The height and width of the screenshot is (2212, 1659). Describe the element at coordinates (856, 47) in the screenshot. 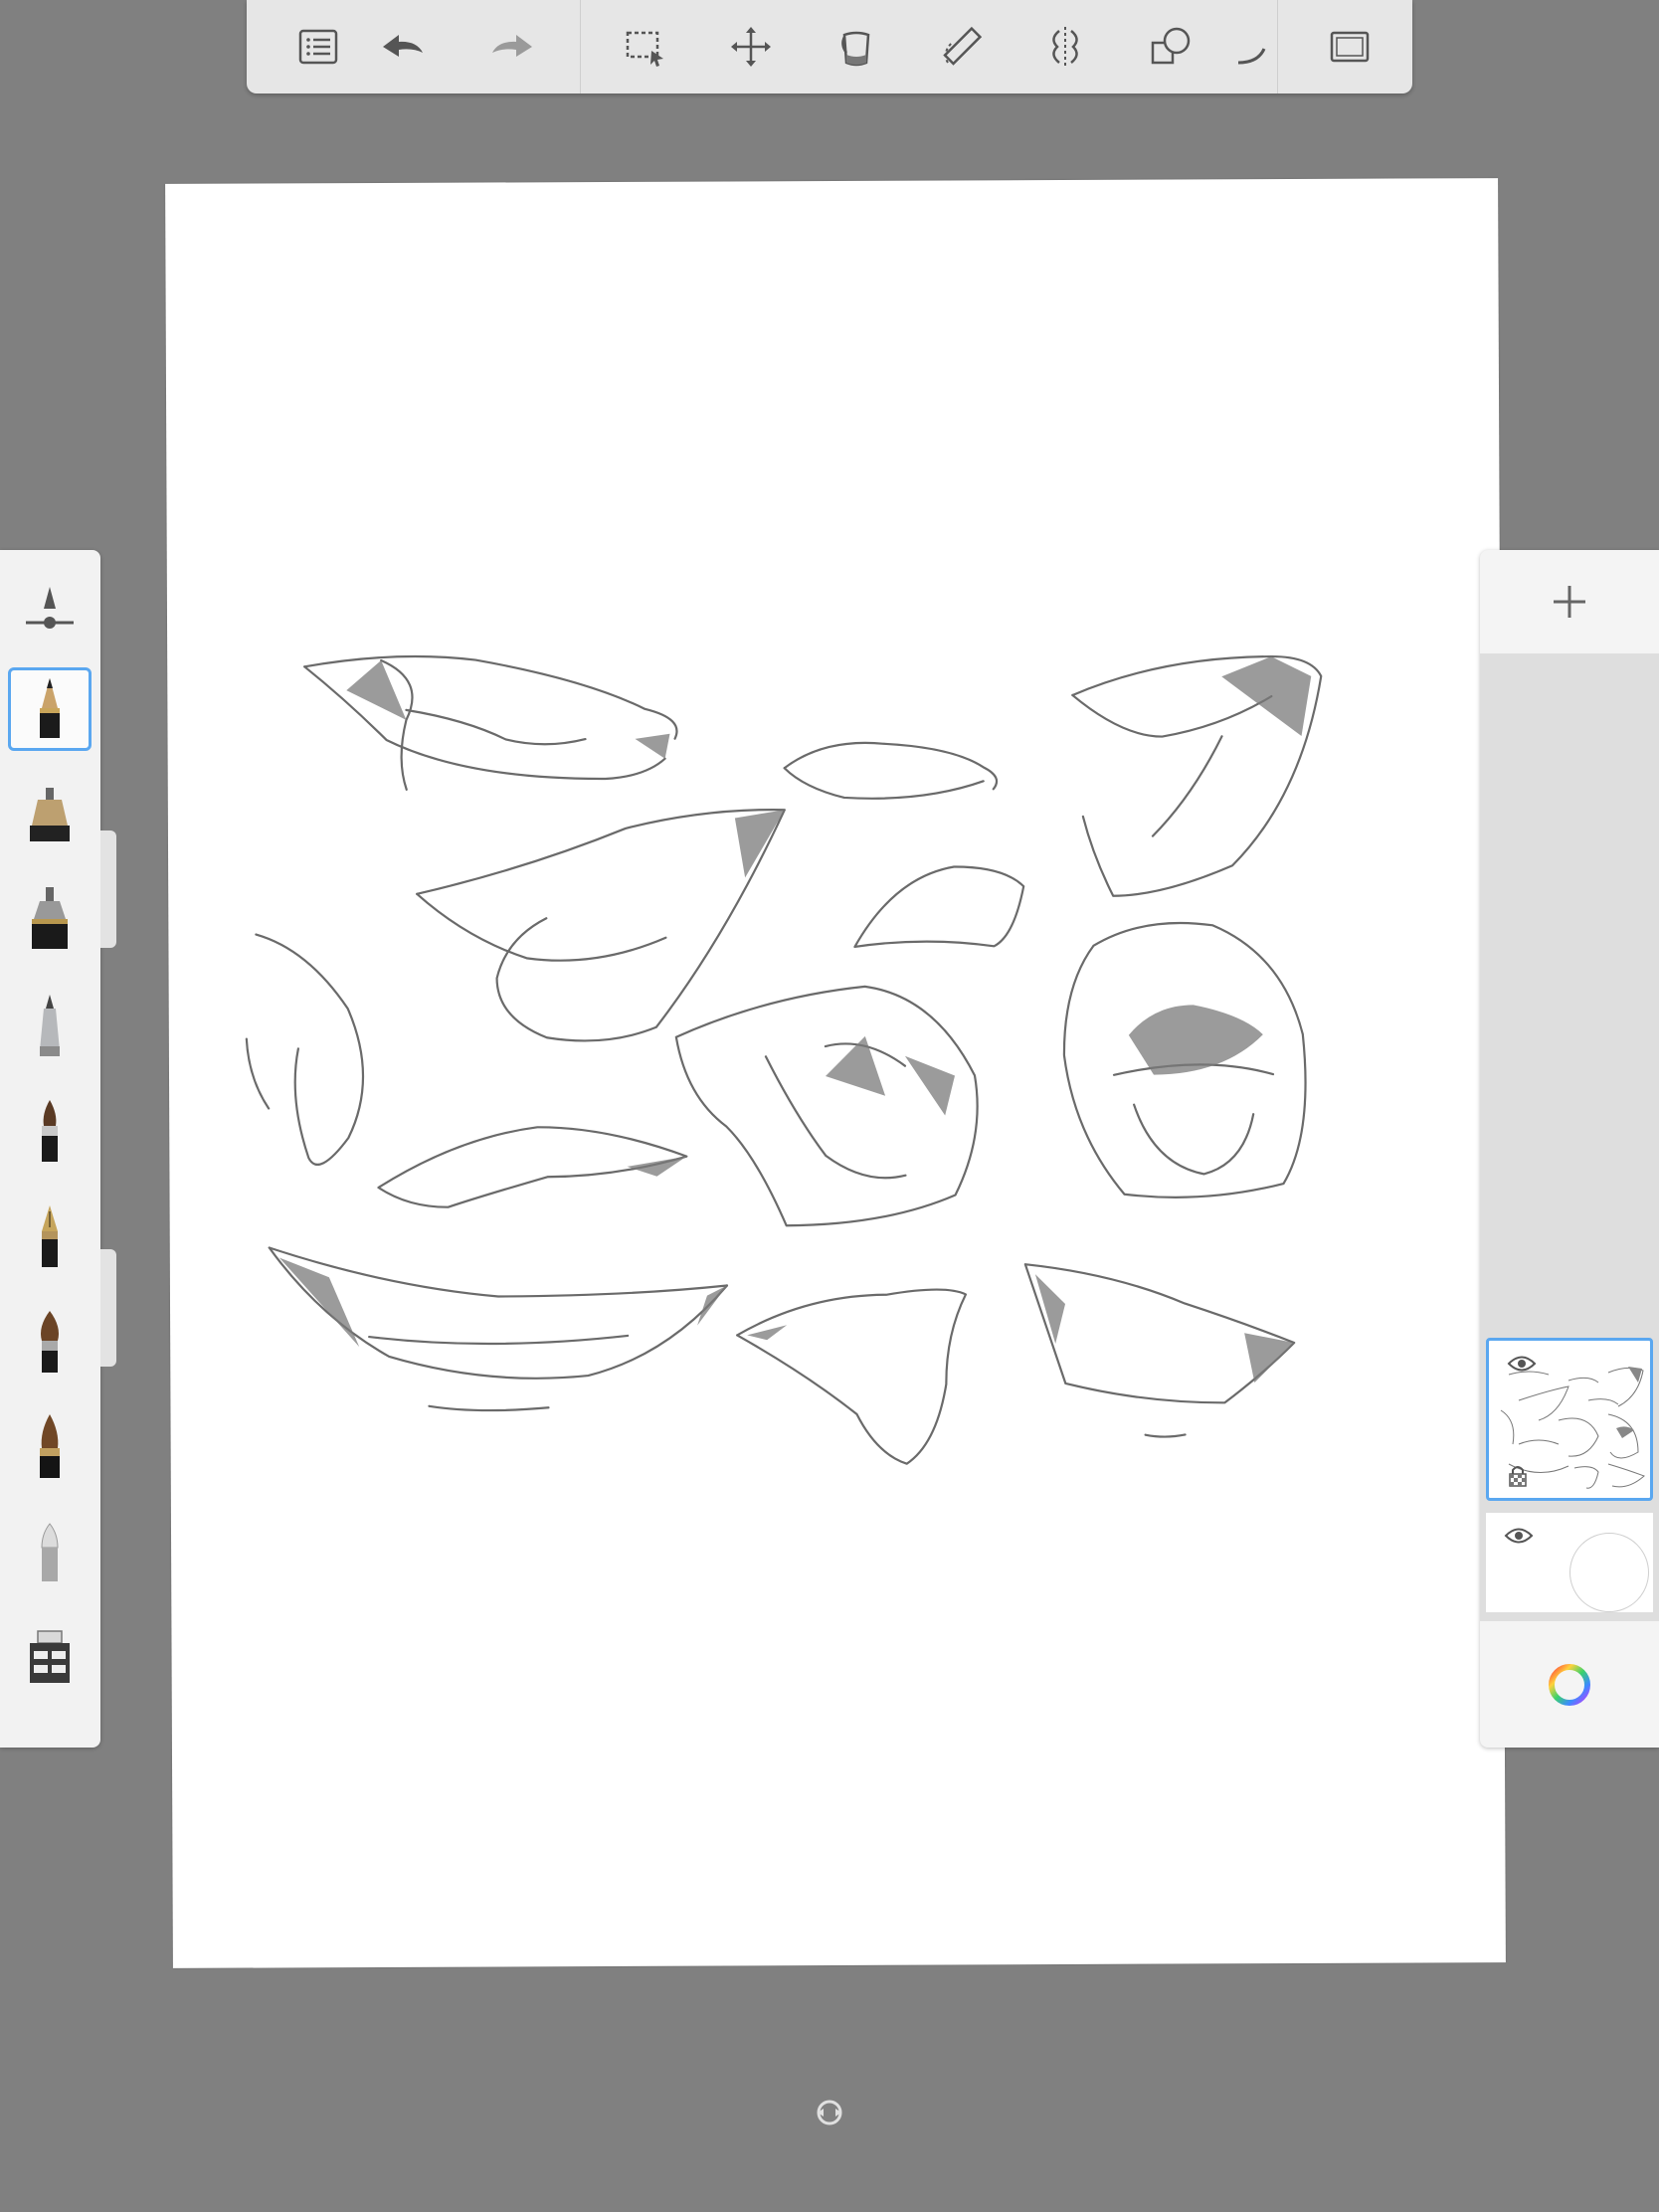

I see `fill-bucket-icon` at that location.